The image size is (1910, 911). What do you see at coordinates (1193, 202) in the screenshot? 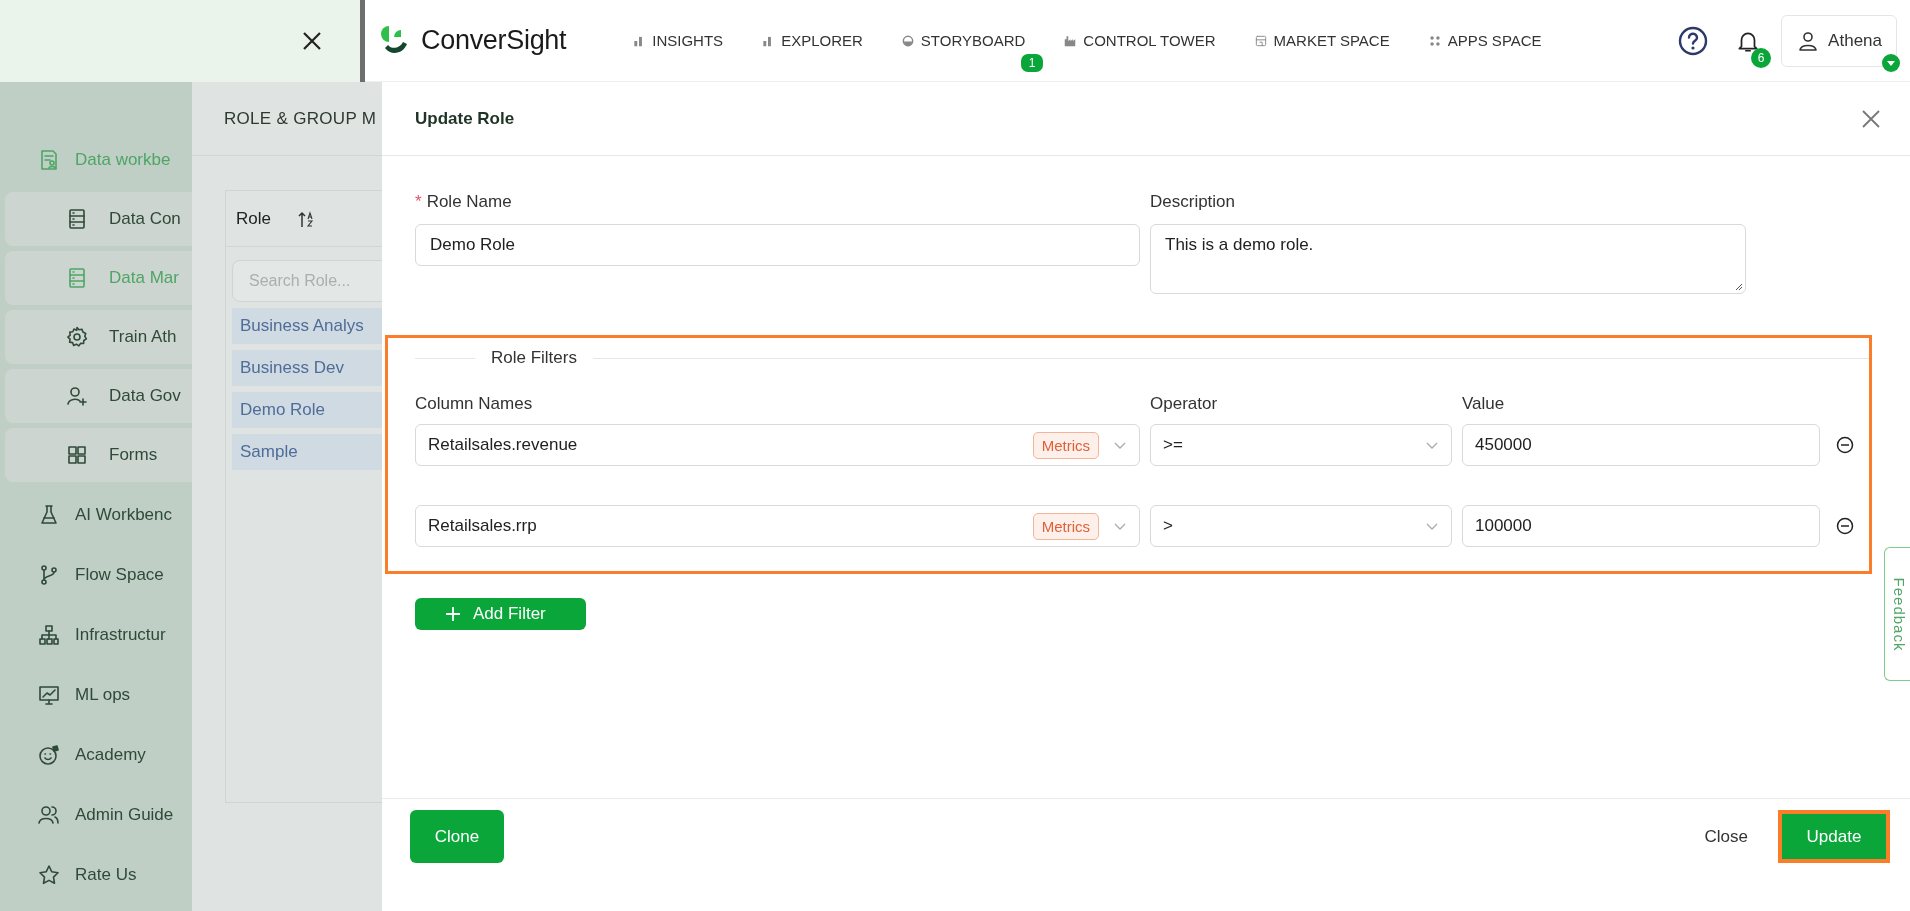
I see `field-label: Description` at bounding box center [1193, 202].